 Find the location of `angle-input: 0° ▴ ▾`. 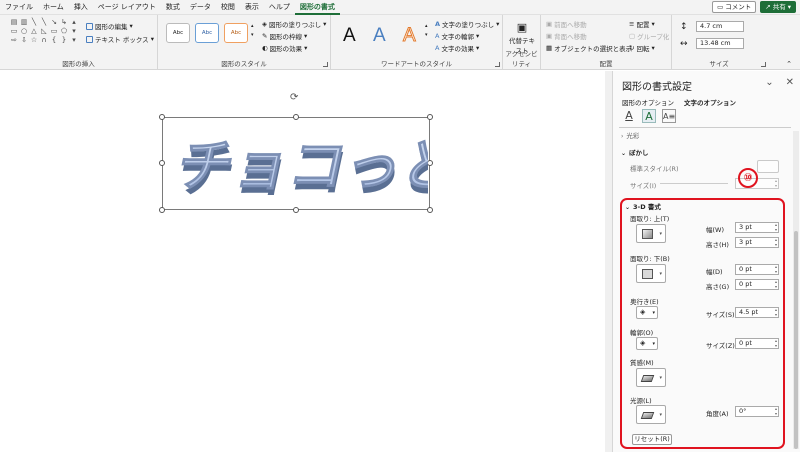

angle-input: 0° ▴ ▾ is located at coordinates (757, 411).